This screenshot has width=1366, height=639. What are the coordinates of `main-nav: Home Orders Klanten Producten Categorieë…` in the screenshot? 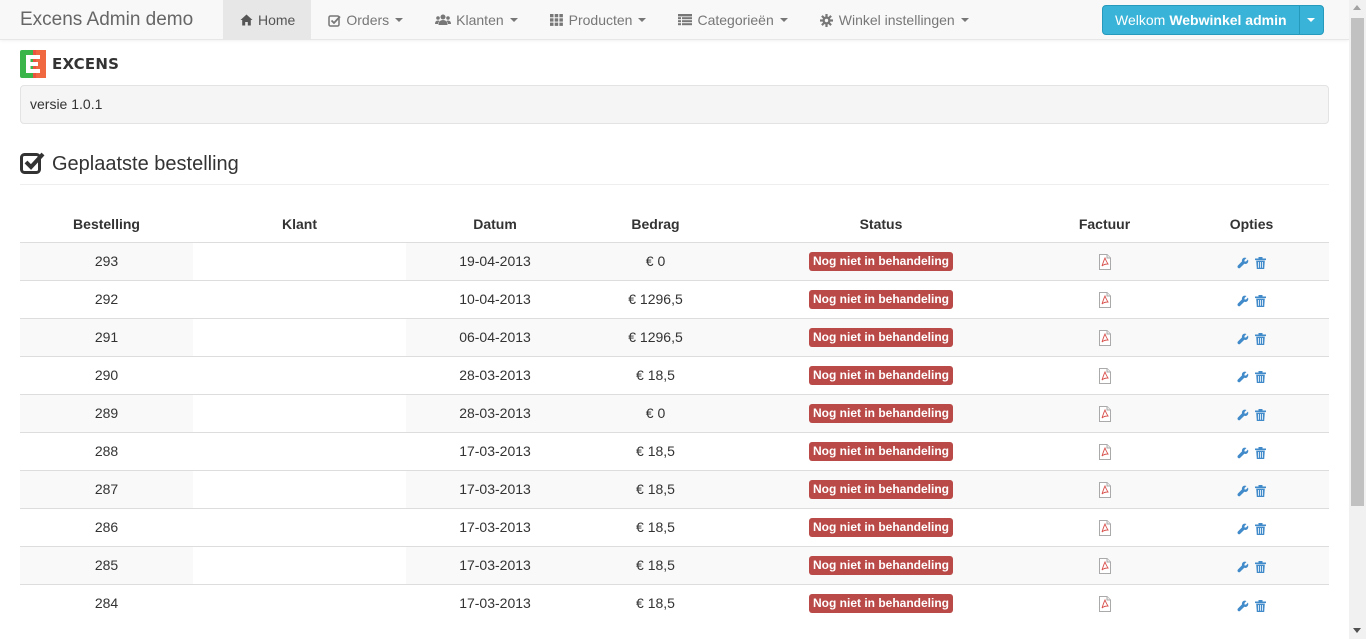 It's located at (604, 20).